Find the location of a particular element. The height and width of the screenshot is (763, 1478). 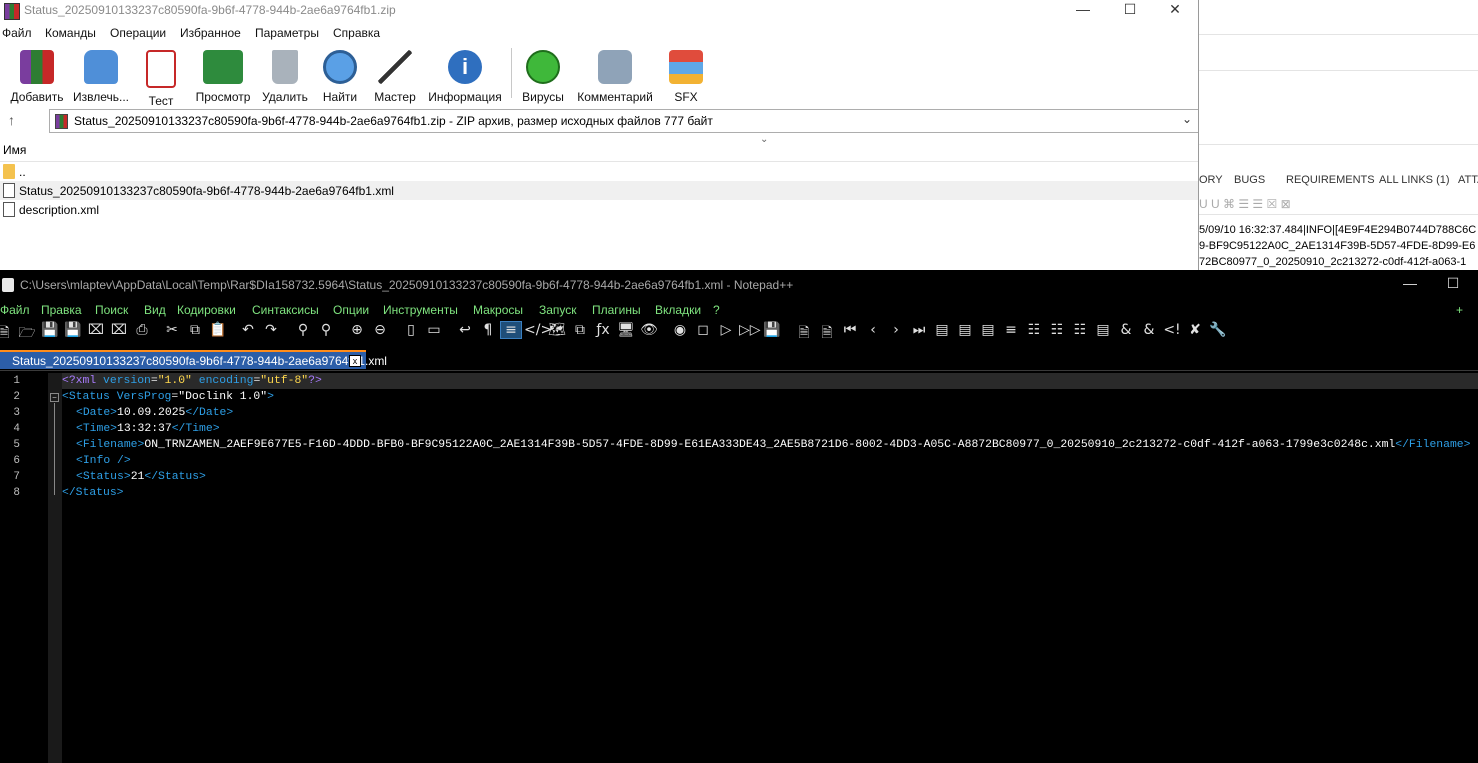

wizard-button: Мастер is located at coordinates (395, 77).